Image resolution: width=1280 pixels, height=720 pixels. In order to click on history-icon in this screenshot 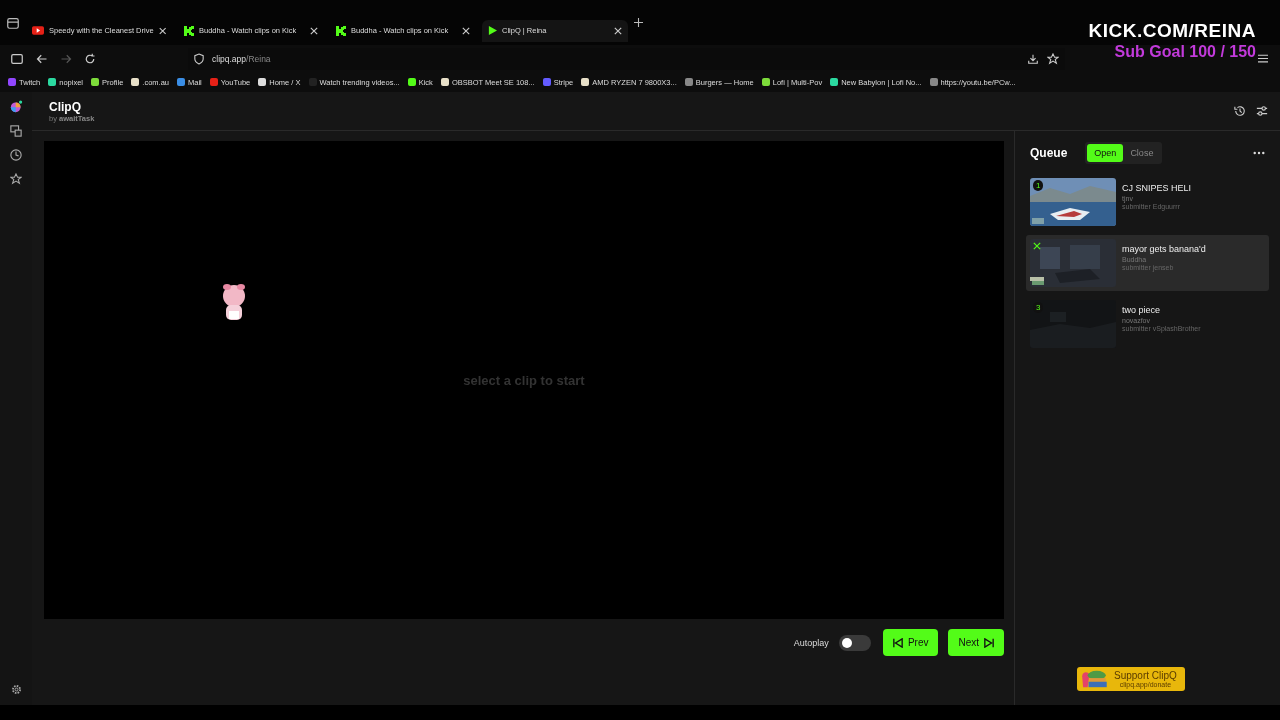, I will do `click(1240, 111)`.